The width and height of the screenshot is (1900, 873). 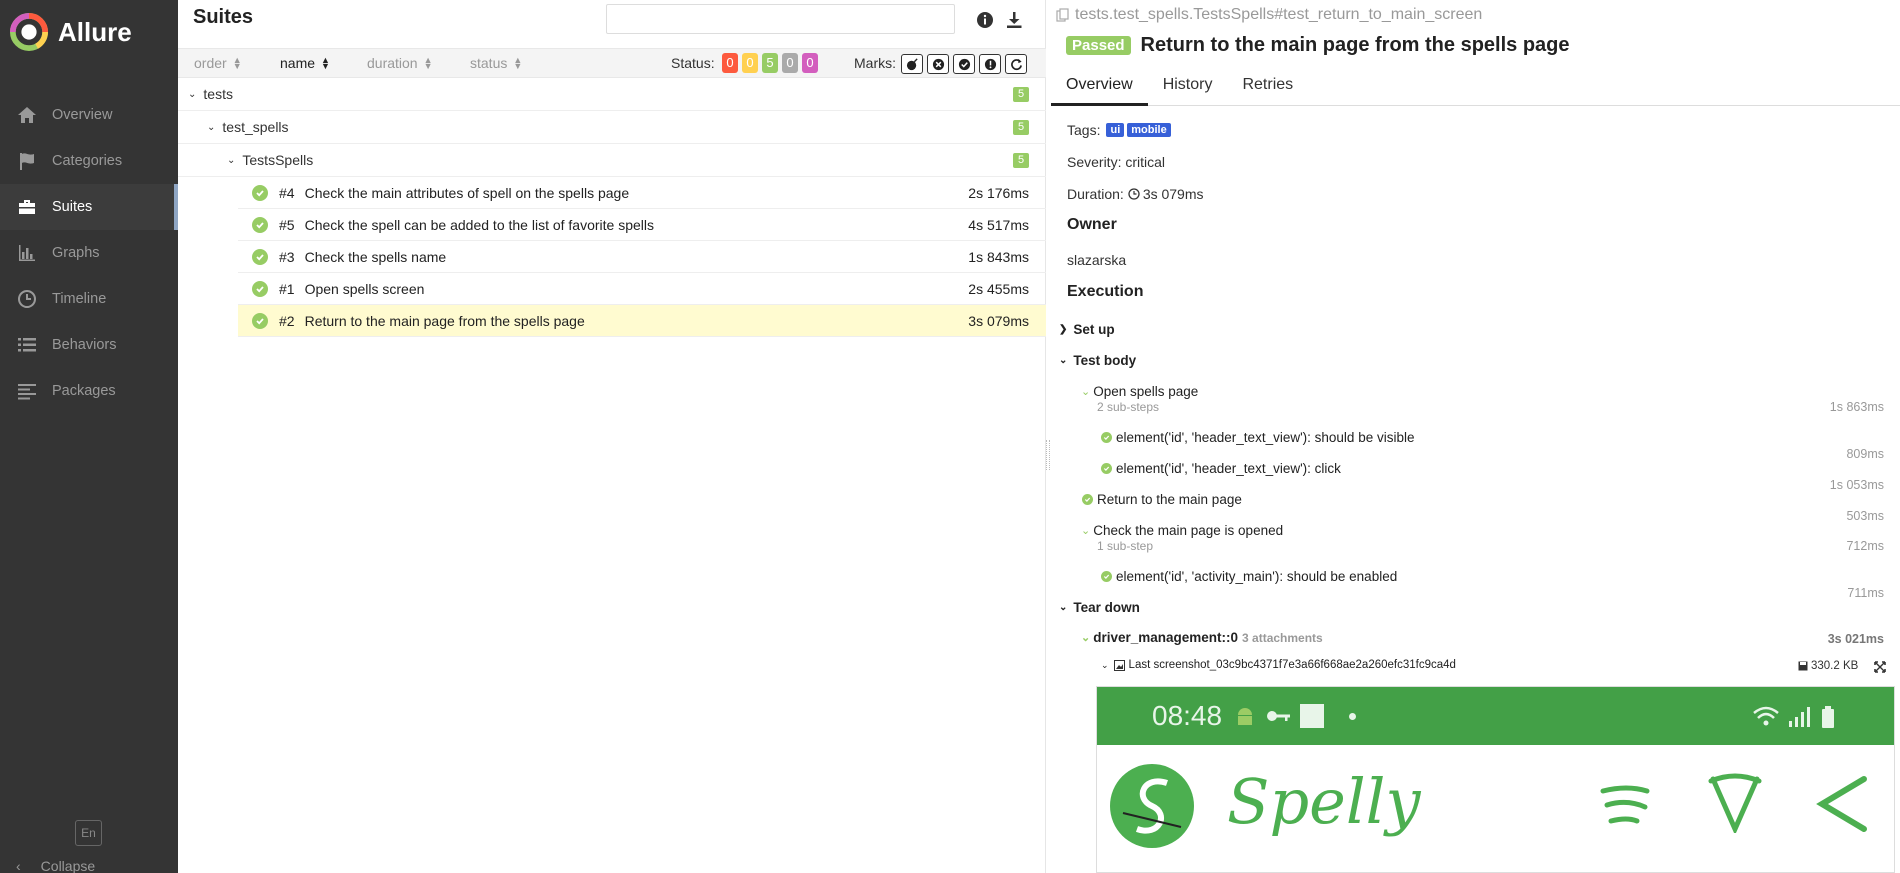 I want to click on app-name: Allure, so click(x=95, y=31).